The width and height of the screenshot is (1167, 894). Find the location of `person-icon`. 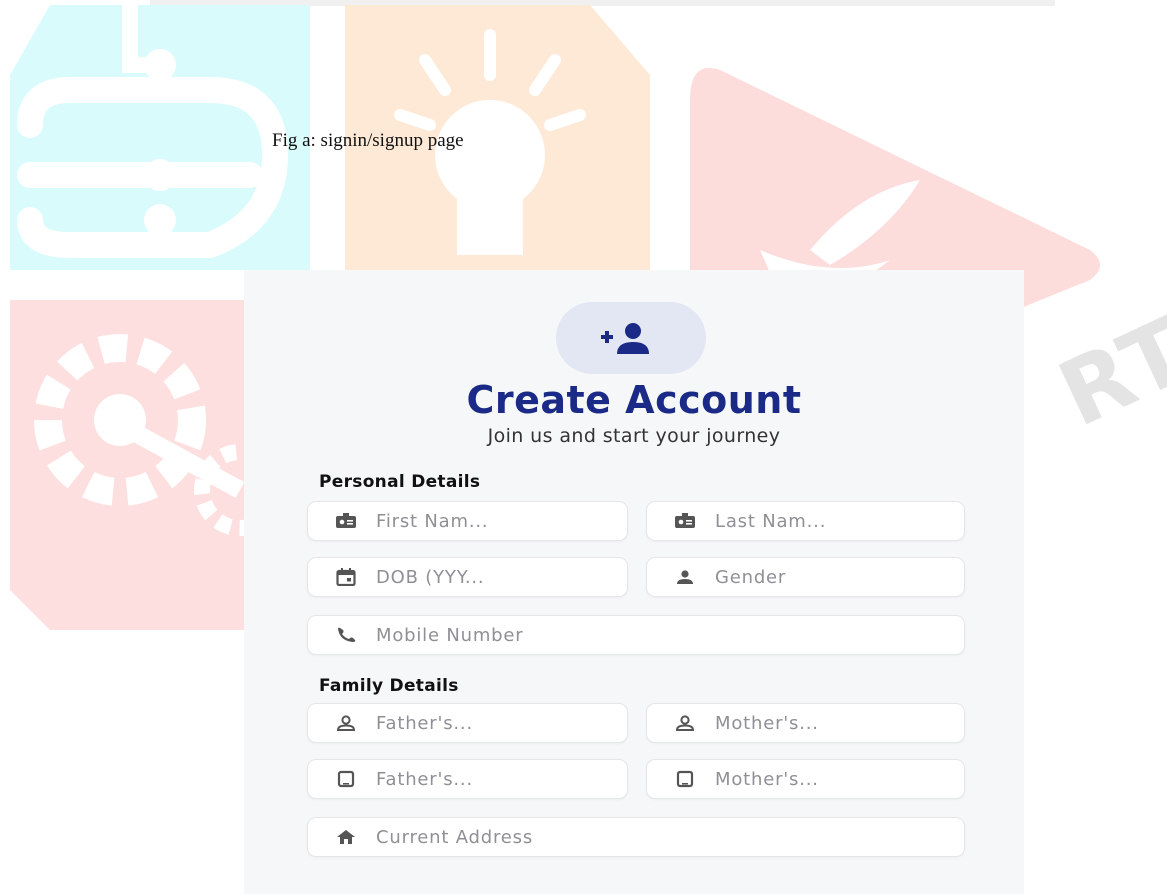

person-icon is located at coordinates (685, 577).